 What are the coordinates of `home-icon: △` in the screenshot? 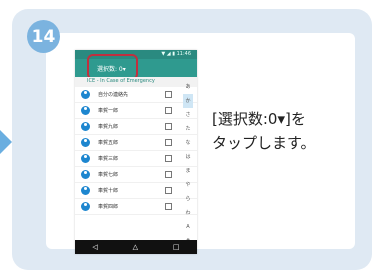 It's located at (135, 247).